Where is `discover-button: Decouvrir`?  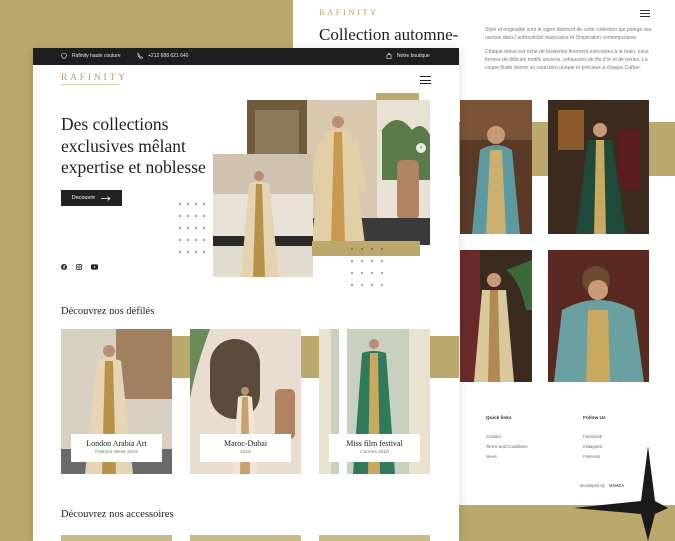
discover-button: Decouvrir is located at coordinates (91, 198).